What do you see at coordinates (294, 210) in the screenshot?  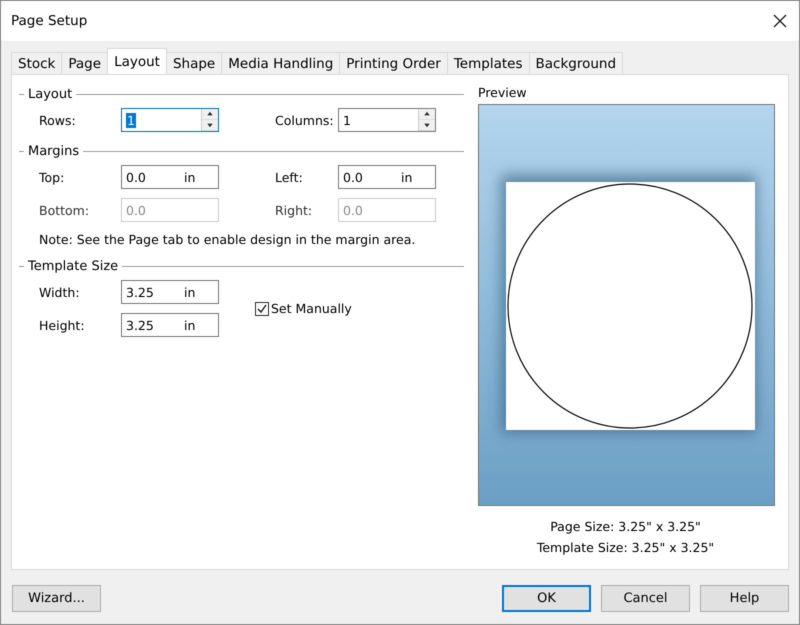 I see `field-label: Right:` at bounding box center [294, 210].